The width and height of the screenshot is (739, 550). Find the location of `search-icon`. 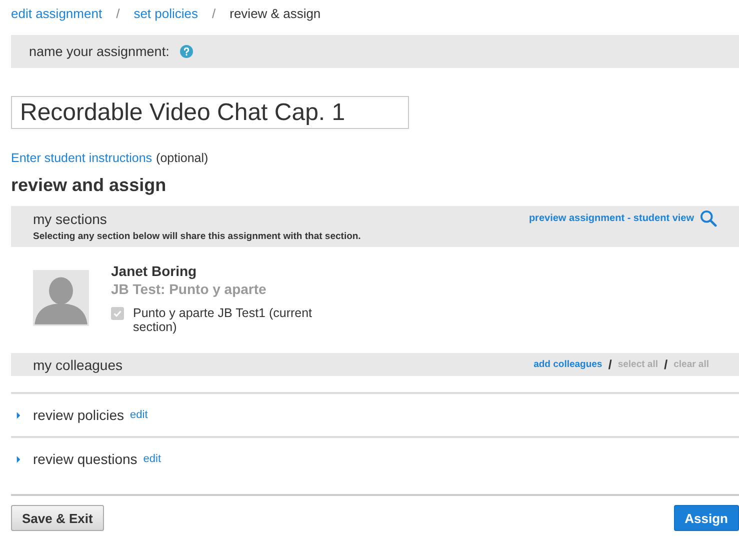

search-icon is located at coordinates (708, 218).